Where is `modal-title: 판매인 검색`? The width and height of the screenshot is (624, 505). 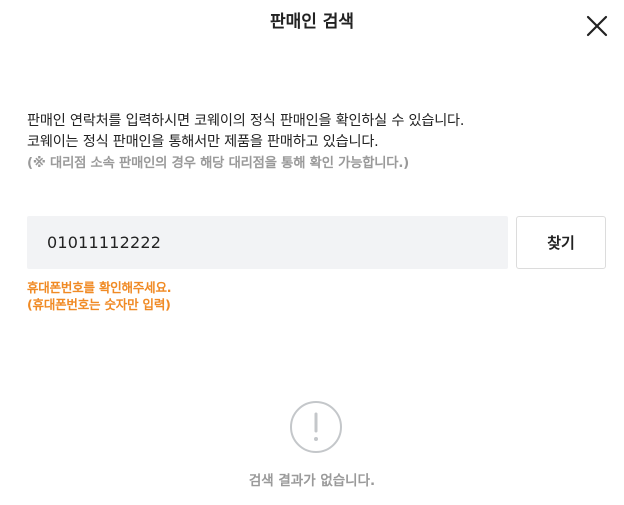 modal-title: 판매인 검색 is located at coordinates (312, 22).